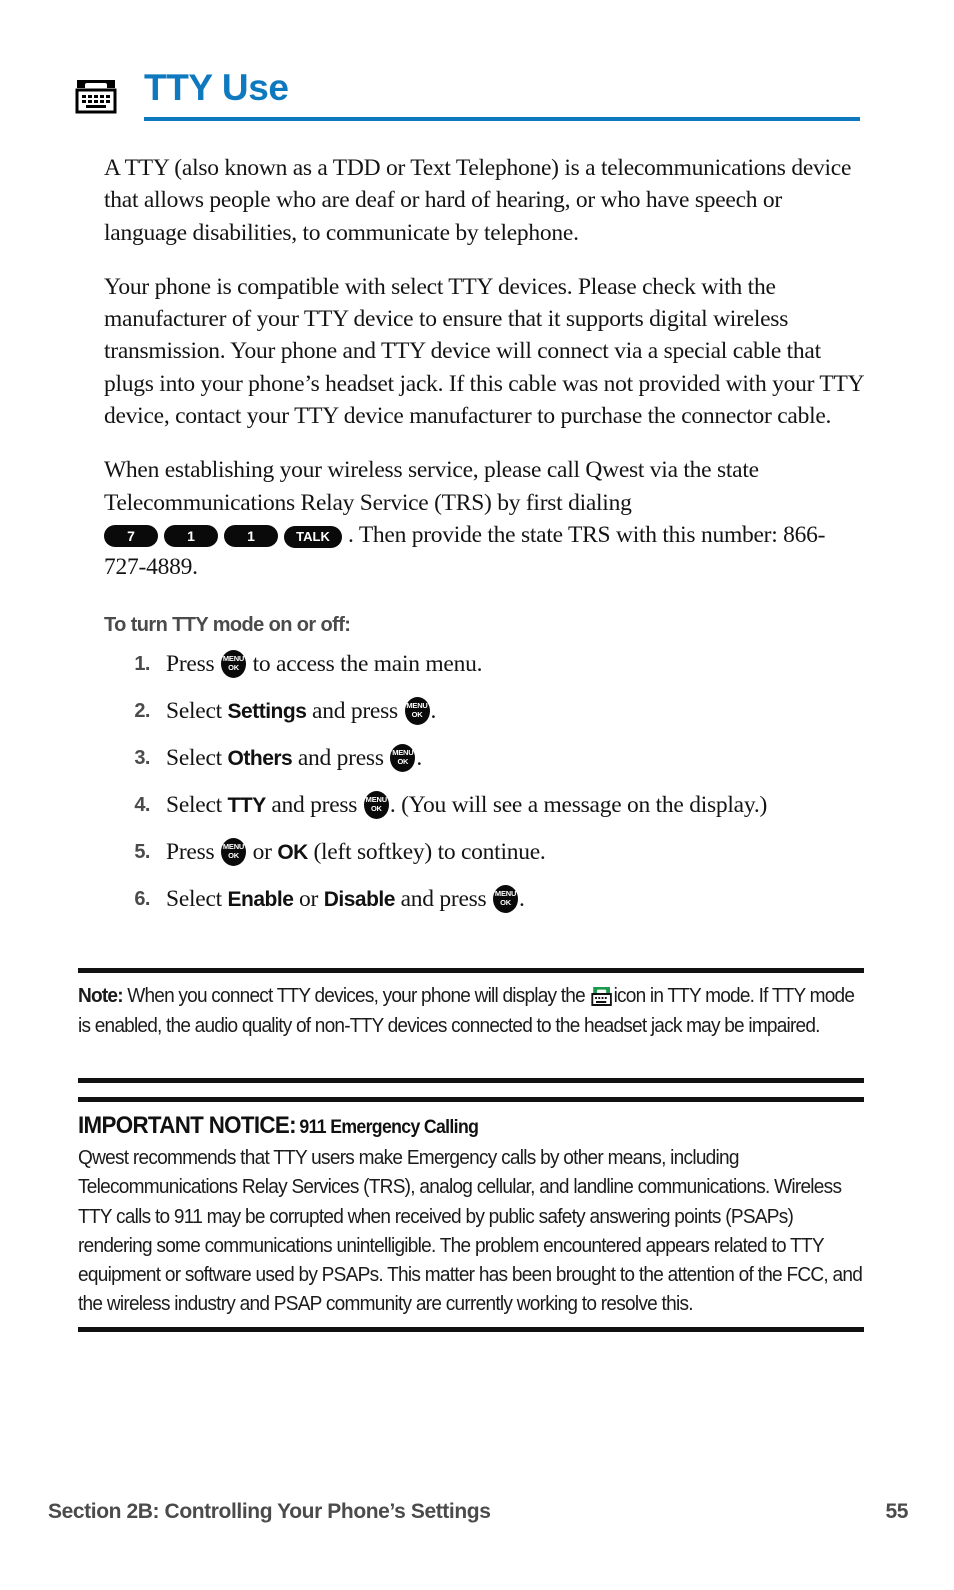 This screenshot has width=954, height=1590. I want to click on notice-heading-sub: 911 Emergency Calling, so click(389, 1127).